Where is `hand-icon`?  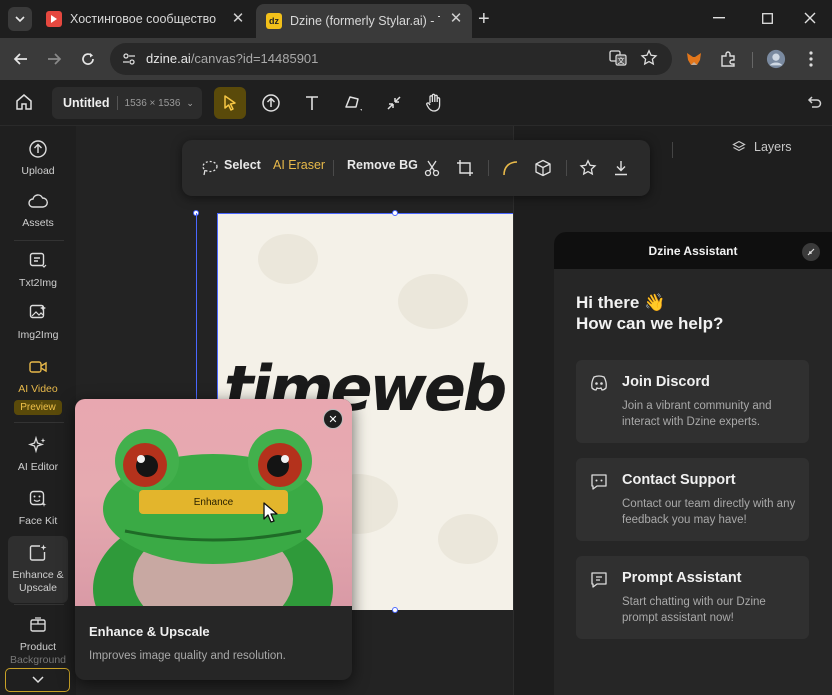 hand-icon is located at coordinates (433, 102).